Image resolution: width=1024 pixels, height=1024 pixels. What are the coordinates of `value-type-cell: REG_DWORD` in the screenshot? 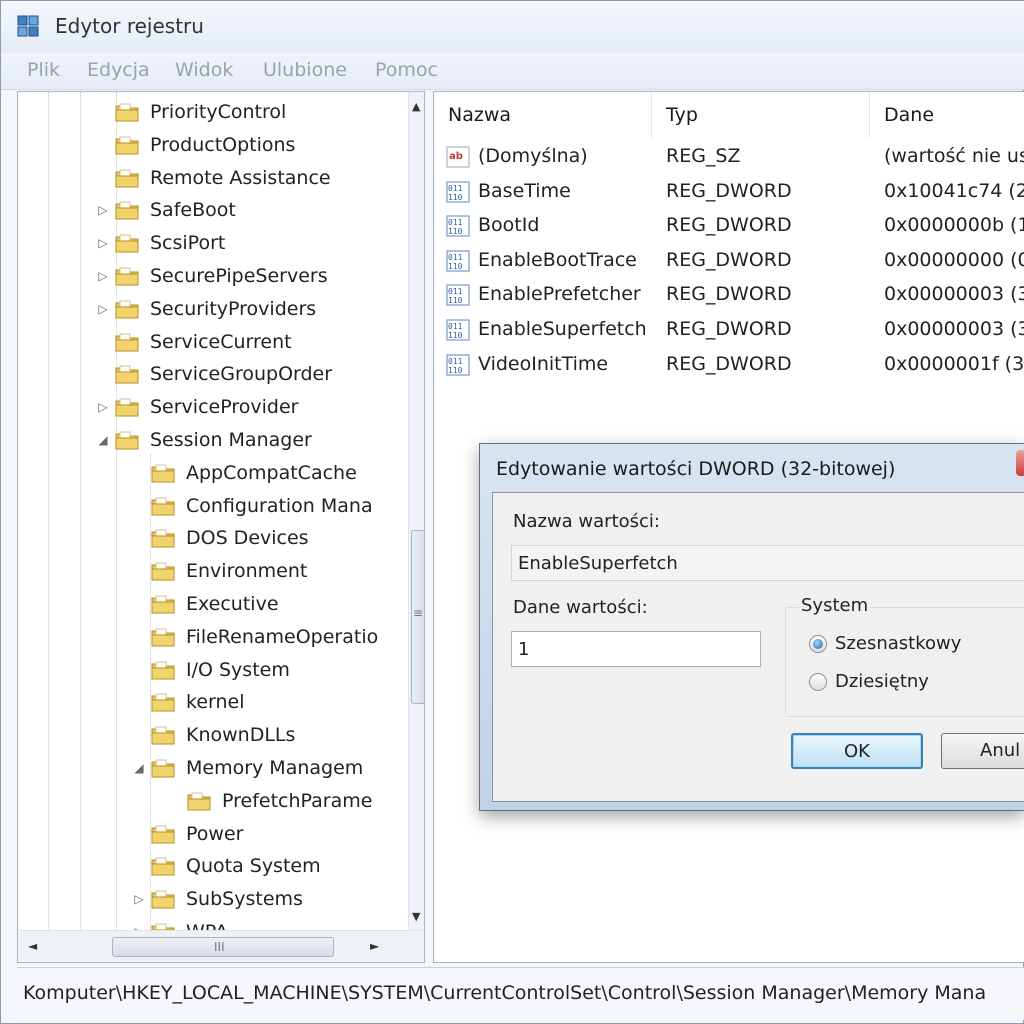 It's located at (729, 190).